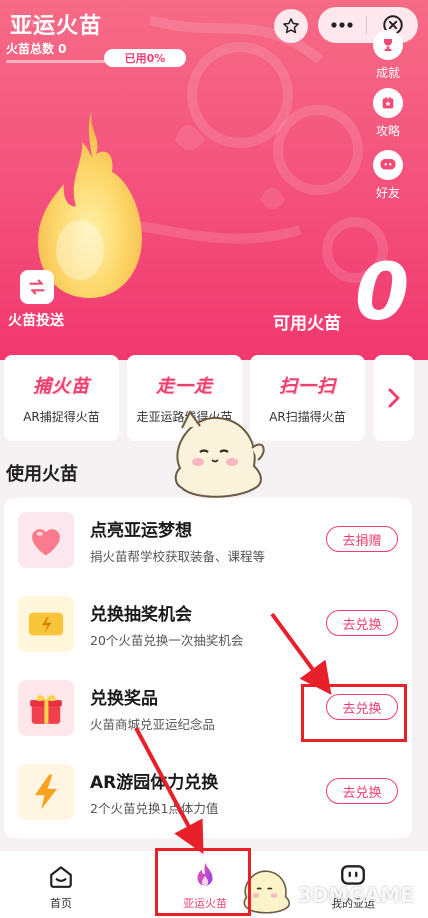  I want to click on action-card-title: 捕火苗, so click(61, 386).